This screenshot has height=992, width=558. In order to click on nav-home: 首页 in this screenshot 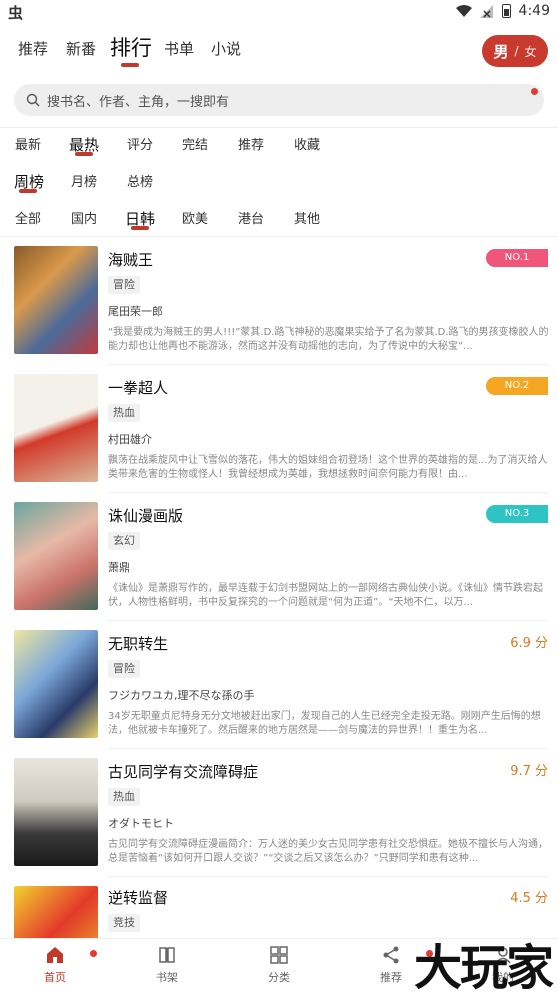, I will do `click(55, 965)`.